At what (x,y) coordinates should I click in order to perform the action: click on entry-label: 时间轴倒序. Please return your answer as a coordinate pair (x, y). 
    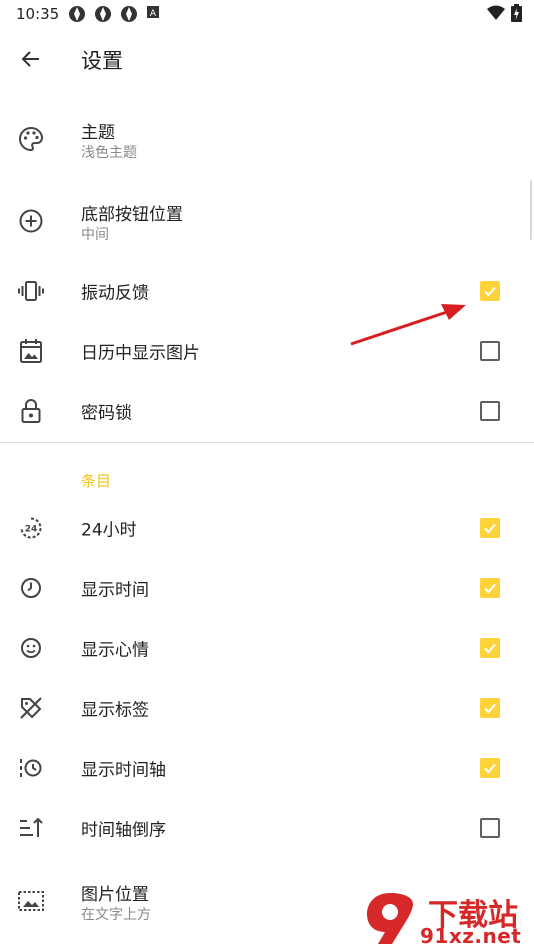
    Looking at the image, I should click on (123, 830).